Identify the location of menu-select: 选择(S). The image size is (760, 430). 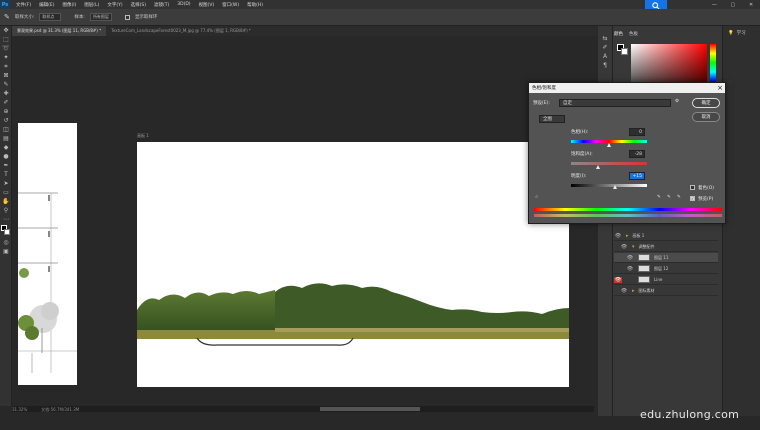
(138, 5).